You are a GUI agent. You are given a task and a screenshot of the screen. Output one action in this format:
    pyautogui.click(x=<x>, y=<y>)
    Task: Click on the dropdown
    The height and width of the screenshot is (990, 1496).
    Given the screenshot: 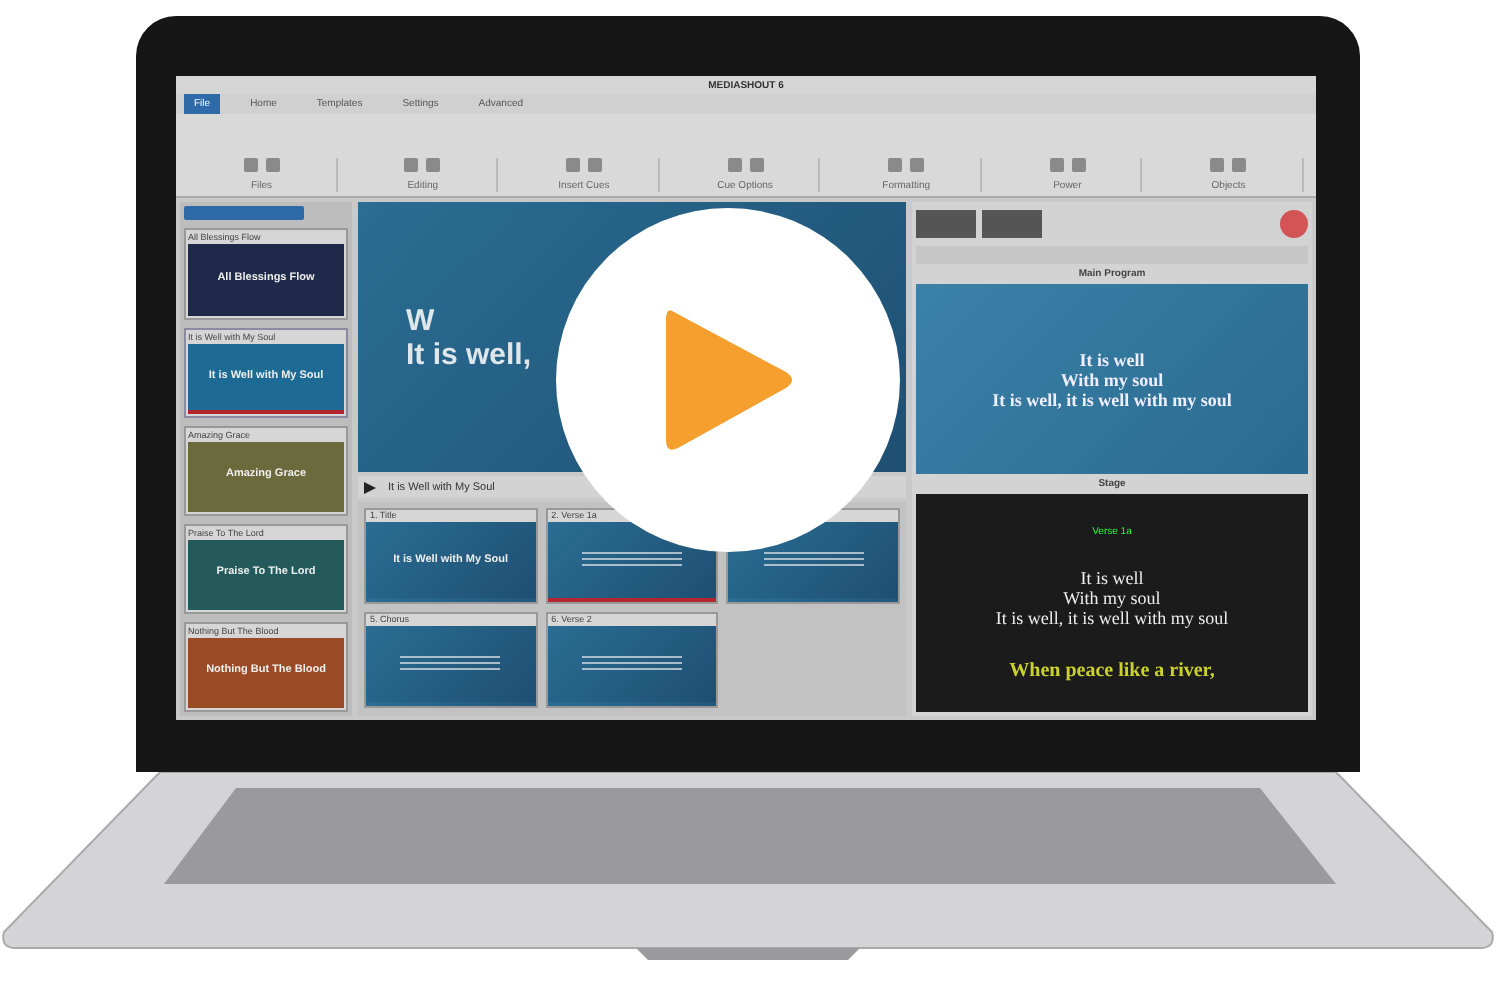 What is the action you would take?
    pyautogui.click(x=244, y=213)
    